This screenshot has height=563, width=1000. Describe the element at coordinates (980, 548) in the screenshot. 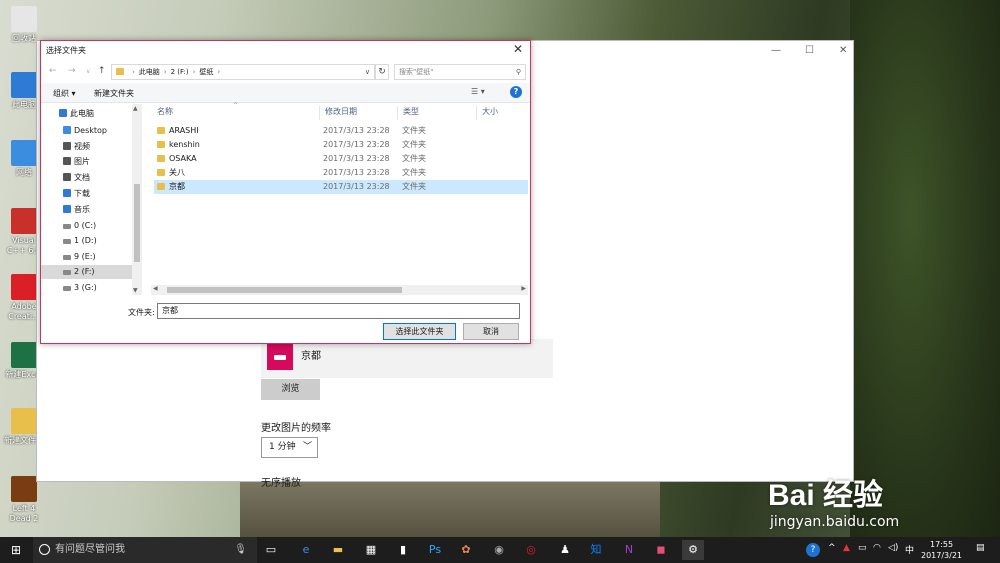

I see `notifications-icon: ▤` at that location.